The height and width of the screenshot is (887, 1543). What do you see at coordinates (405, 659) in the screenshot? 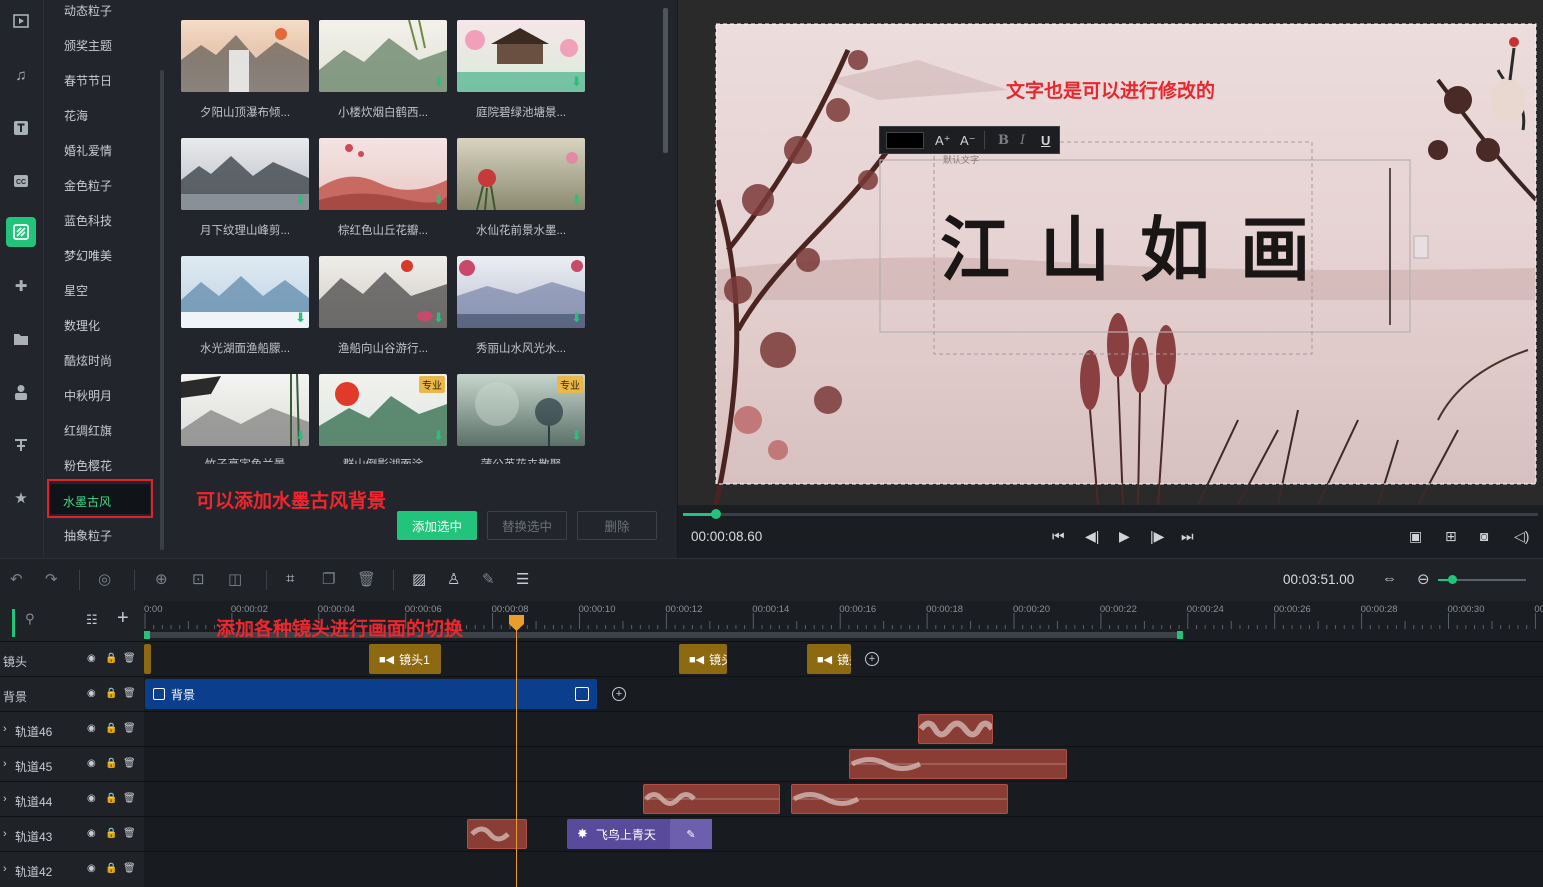
I see `lens-clip: ■◀ 镜头1` at bounding box center [405, 659].